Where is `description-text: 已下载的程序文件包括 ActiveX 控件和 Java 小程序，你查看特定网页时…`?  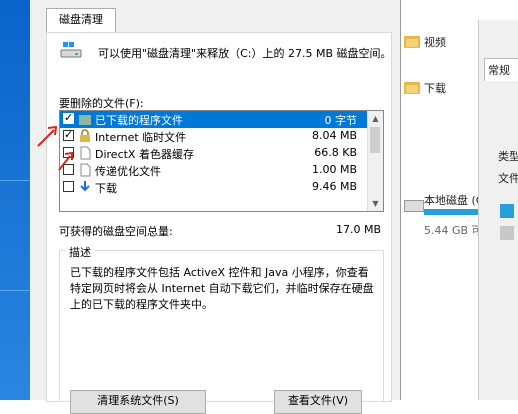 description-text: 已下载的程序文件包括 ActiveX 控件和 Java 小程序，你查看特定网页时… is located at coordinates (222, 288).